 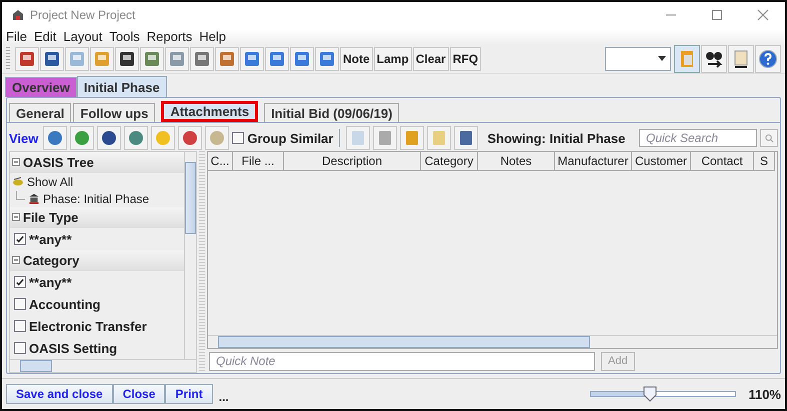 What do you see at coordinates (698, 138) in the screenshot?
I see `search-field: Quick Search` at bounding box center [698, 138].